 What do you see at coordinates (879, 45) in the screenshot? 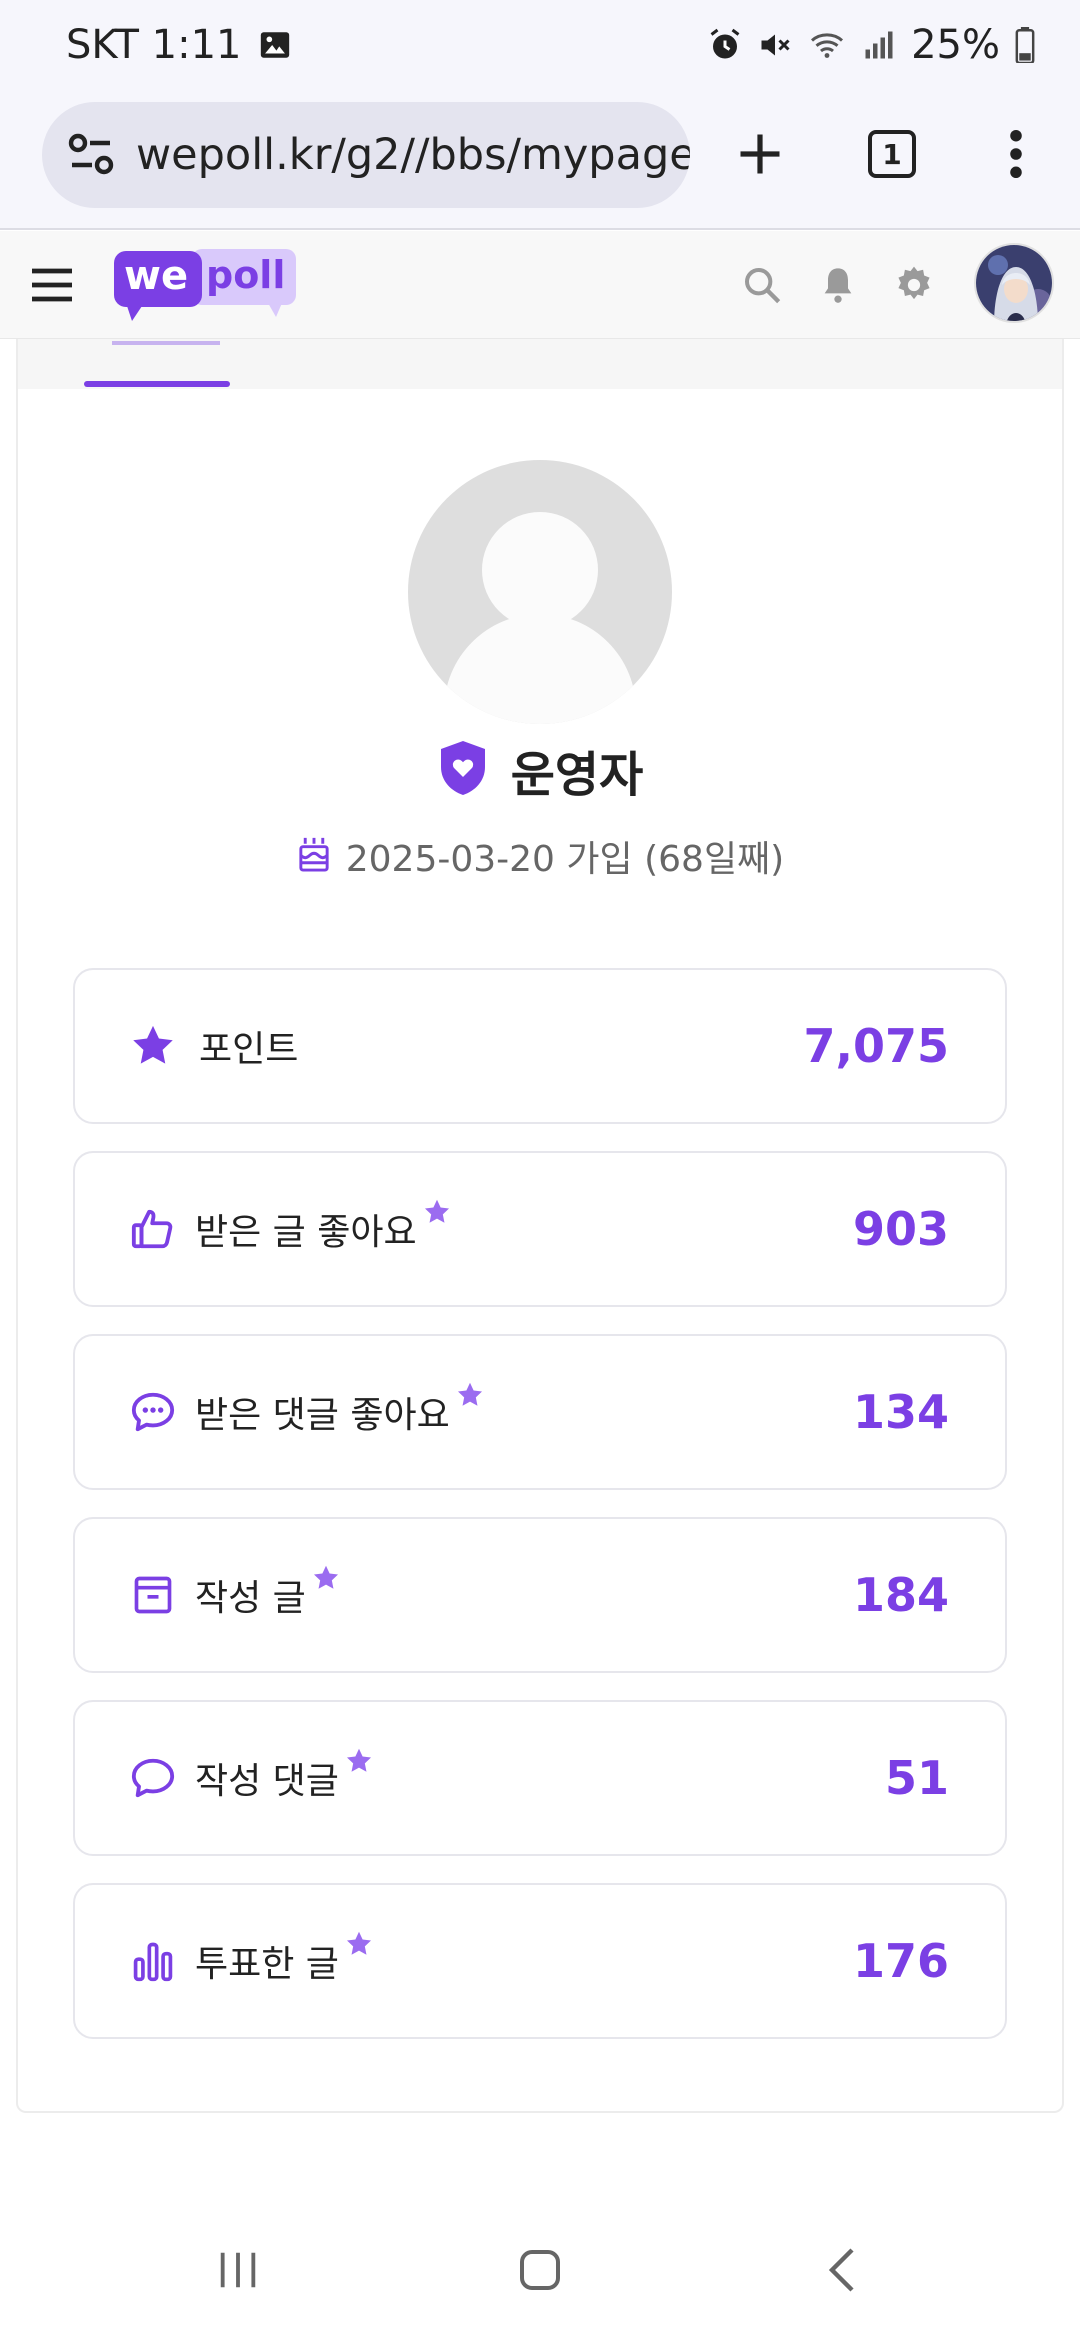
I see `signal-icon` at bounding box center [879, 45].